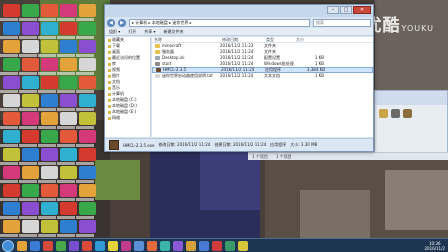  What do you see at coordinates (346, 10) in the screenshot?
I see `maximize-button: □` at bounding box center [346, 10].